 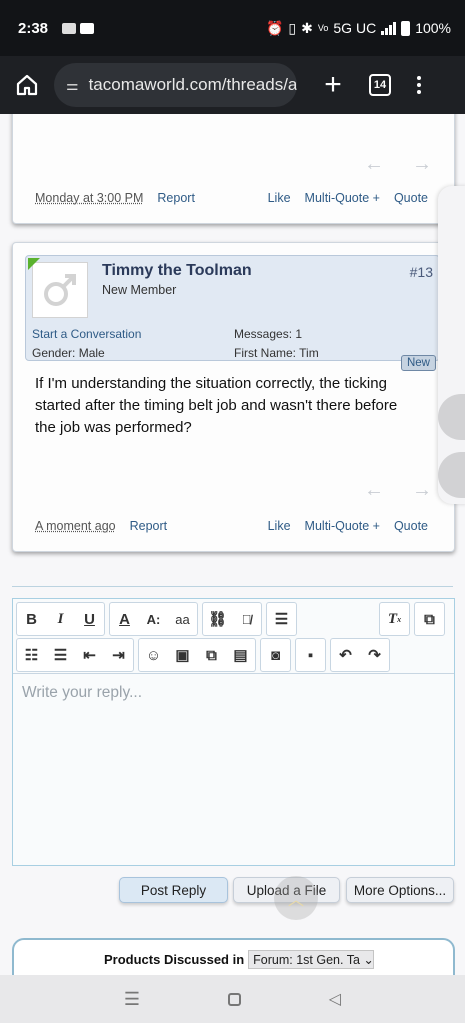 What do you see at coordinates (75, 526) in the screenshot?
I see `post-date: A moment ago` at bounding box center [75, 526].